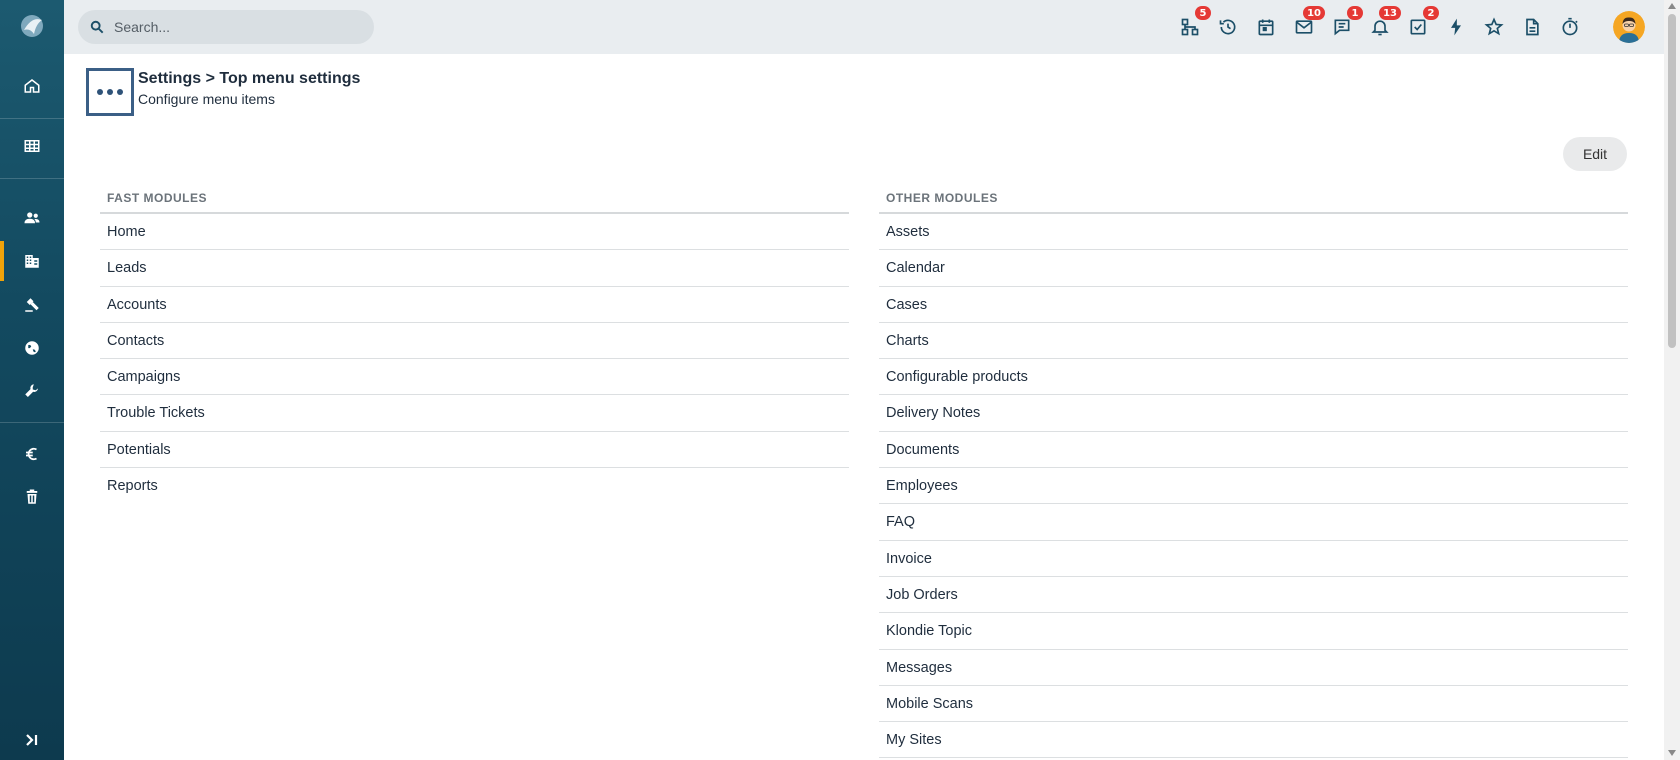  Describe the element at coordinates (1672, 753) in the screenshot. I see `scroll-down-arrow-icon` at that location.